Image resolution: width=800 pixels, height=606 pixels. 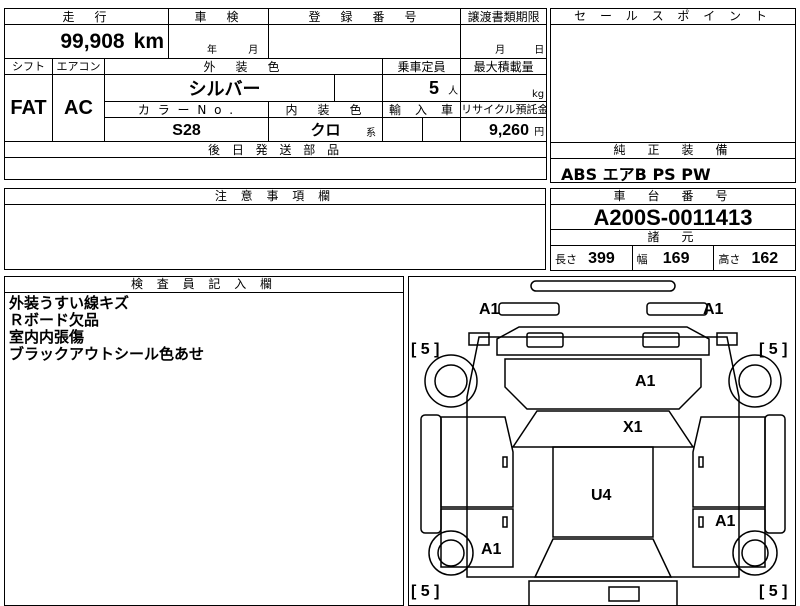 What do you see at coordinates (773, 349) in the screenshot?
I see `tire-label-front-right: [ 5 ]` at bounding box center [773, 349].